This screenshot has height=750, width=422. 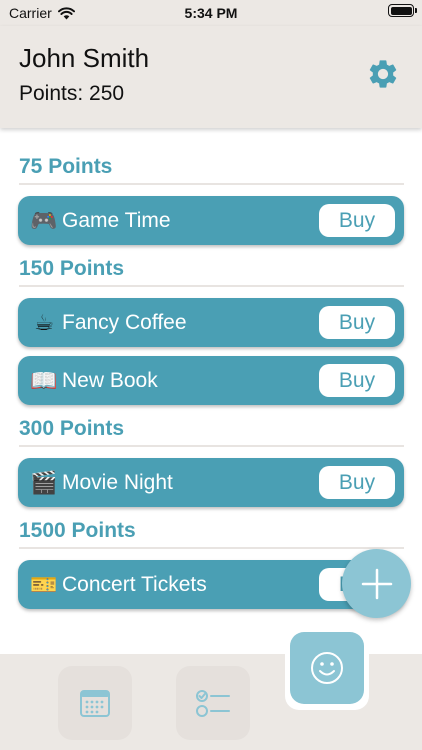 I want to click on coffee-icon: ☕, so click(x=44, y=322).